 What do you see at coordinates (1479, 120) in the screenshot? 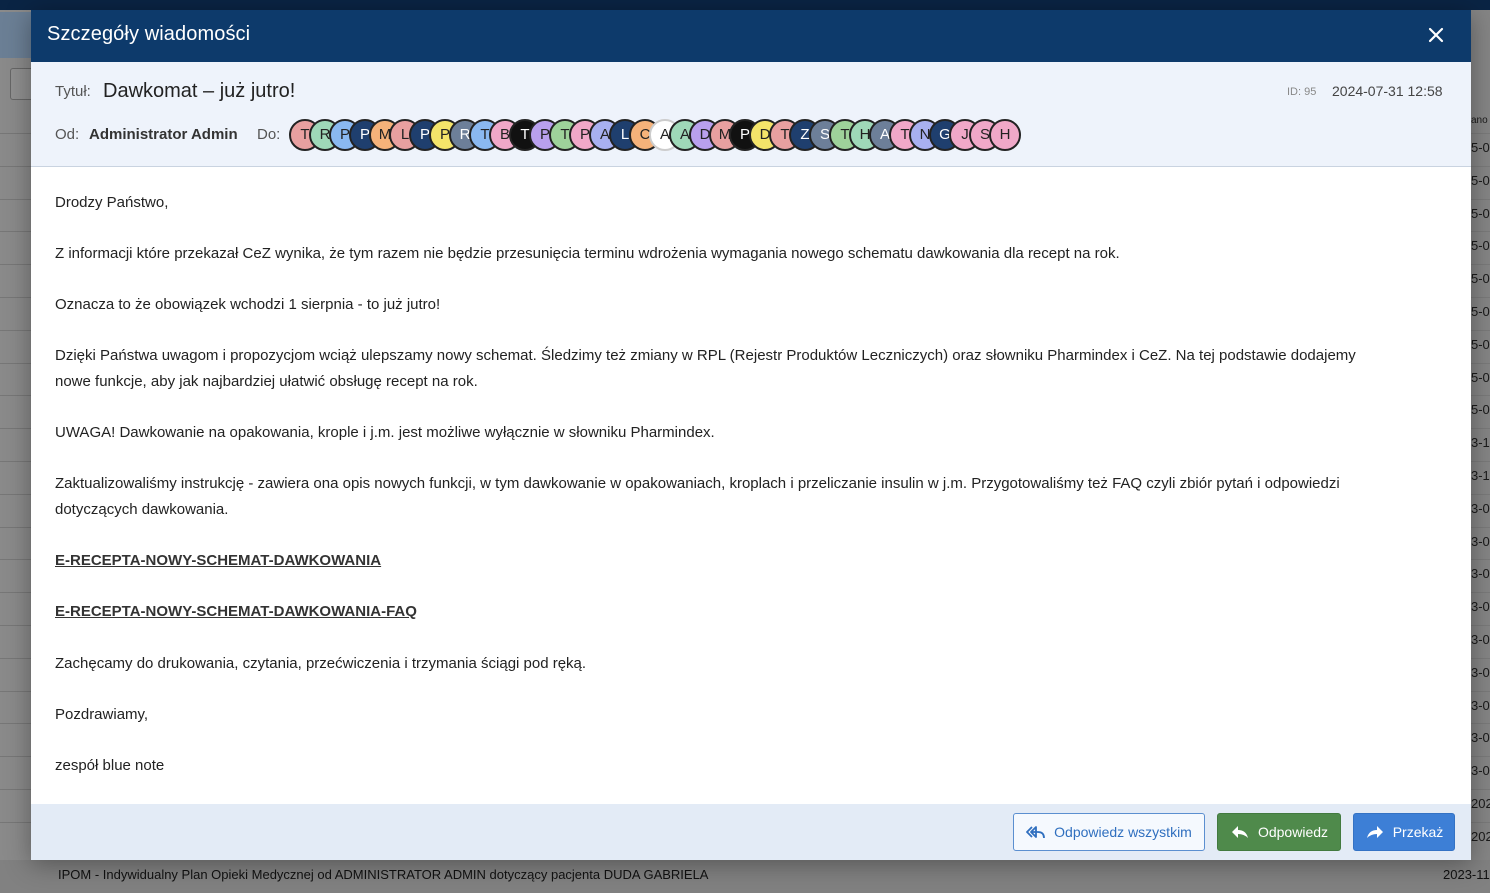
I see `column-header: ano` at bounding box center [1479, 120].